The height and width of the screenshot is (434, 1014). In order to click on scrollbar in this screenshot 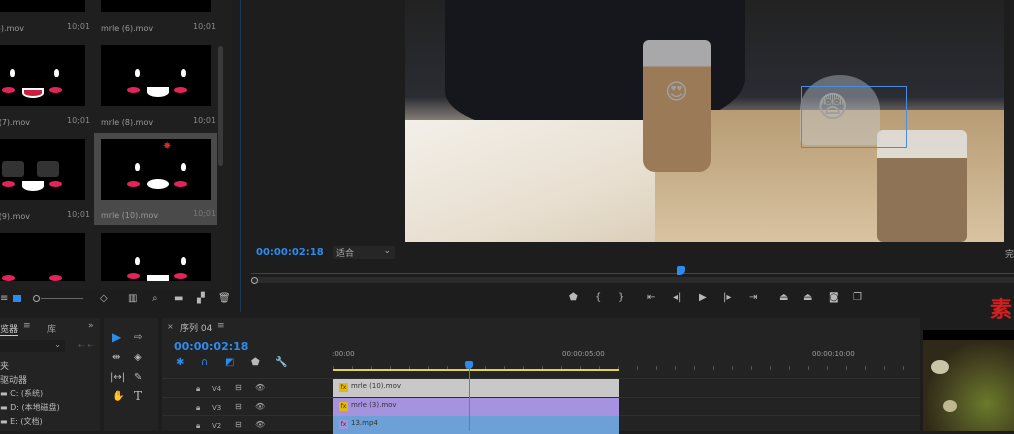, I will do `click(220, 106)`.